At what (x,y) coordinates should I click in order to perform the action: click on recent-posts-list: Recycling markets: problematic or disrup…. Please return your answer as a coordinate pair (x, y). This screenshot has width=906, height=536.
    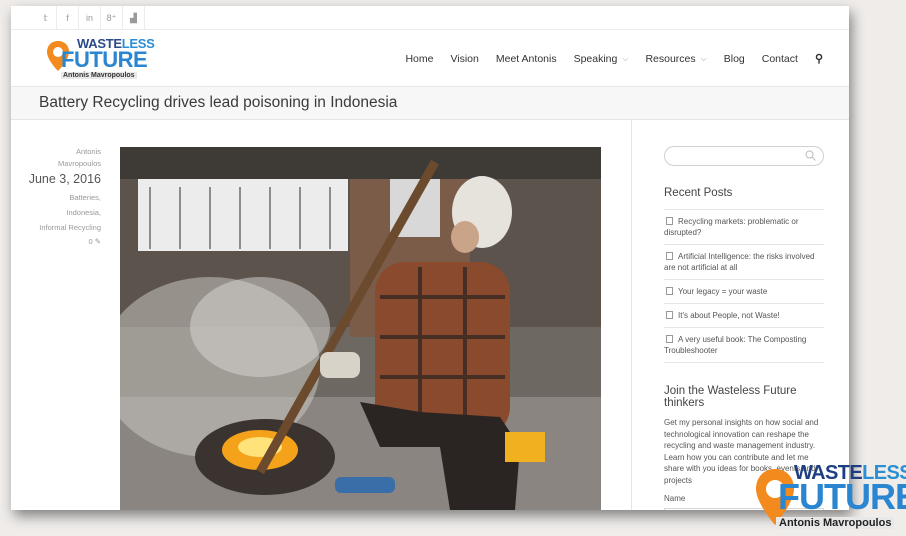
    Looking at the image, I should click on (744, 286).